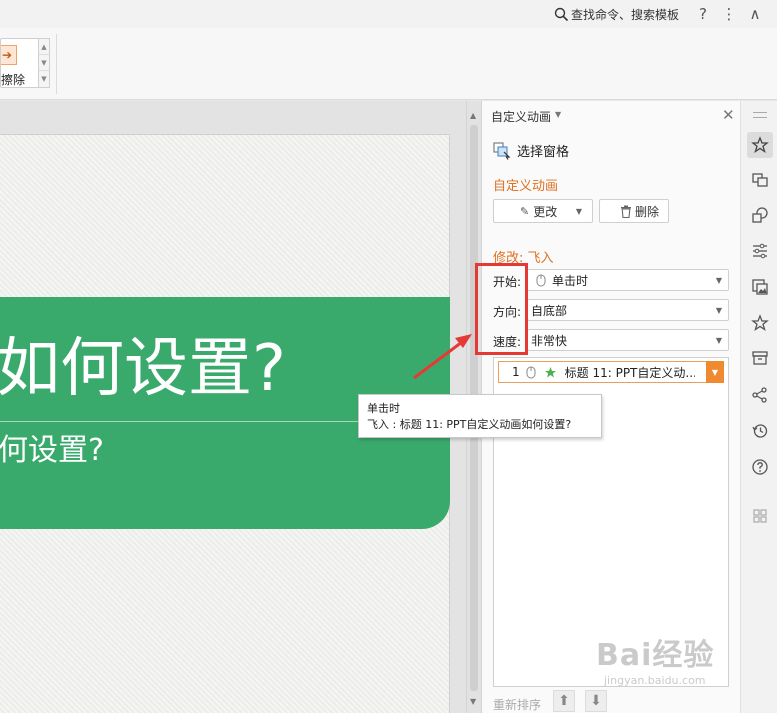  I want to click on command-search-label: 查找命令、搜索模板, so click(625, 14).